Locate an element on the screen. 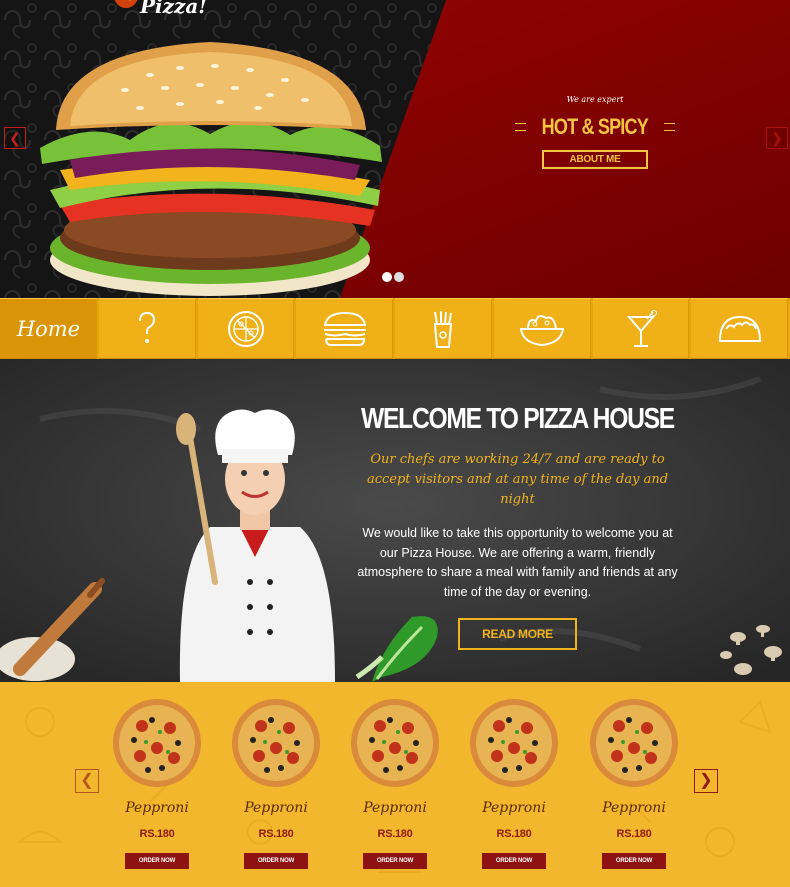 Image resolution: width=790 pixels, height=887 pixels. fries-icon is located at coordinates (443, 329).